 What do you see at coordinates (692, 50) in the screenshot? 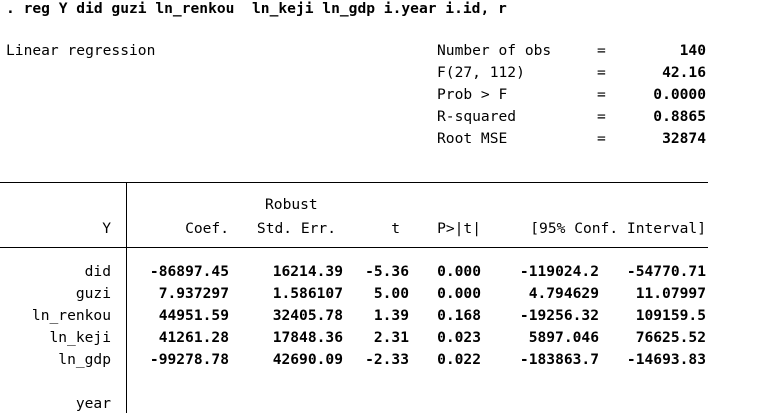
I see `stat-value: 140` at bounding box center [692, 50].